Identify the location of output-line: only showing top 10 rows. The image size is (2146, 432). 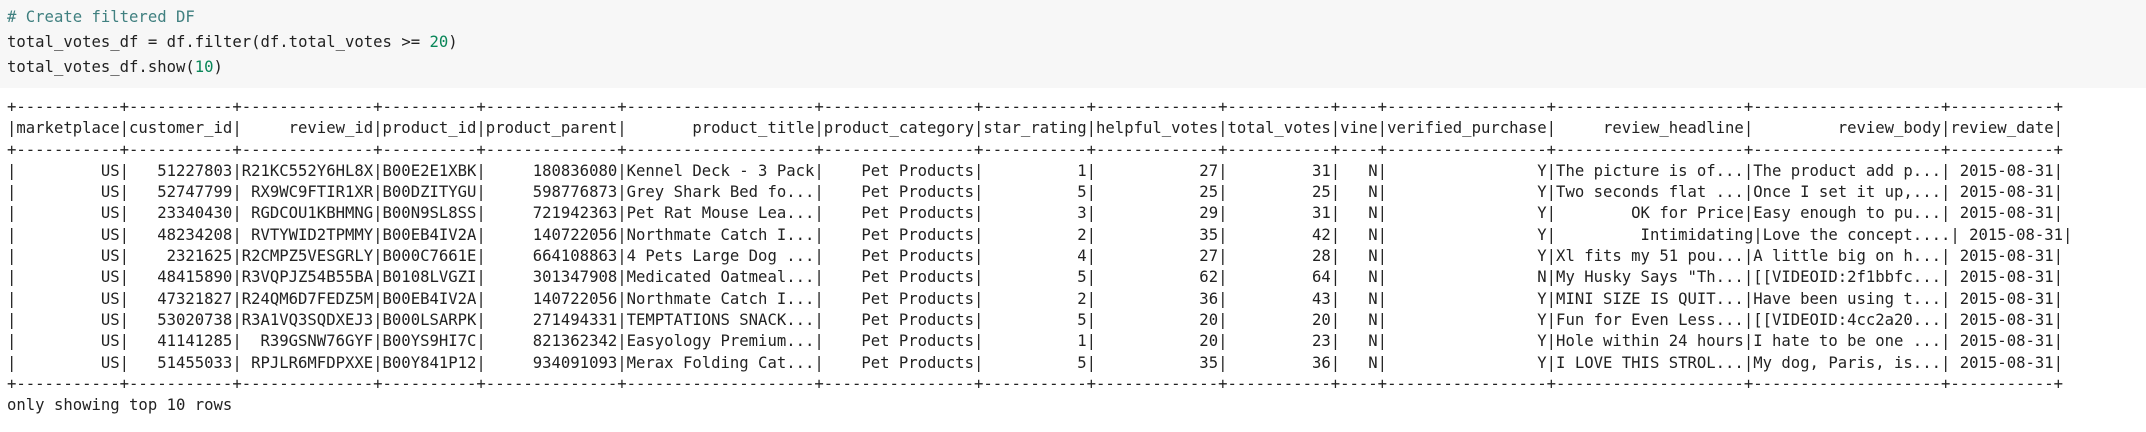
(120, 405).